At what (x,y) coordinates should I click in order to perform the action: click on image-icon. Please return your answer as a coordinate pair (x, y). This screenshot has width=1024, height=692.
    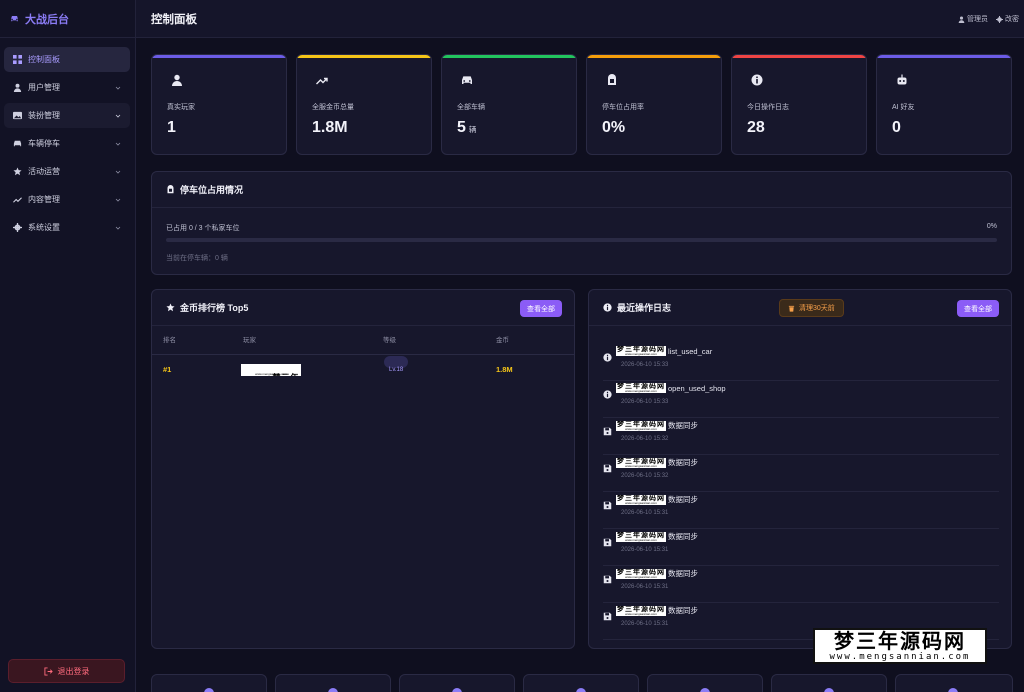
    Looking at the image, I should click on (17, 116).